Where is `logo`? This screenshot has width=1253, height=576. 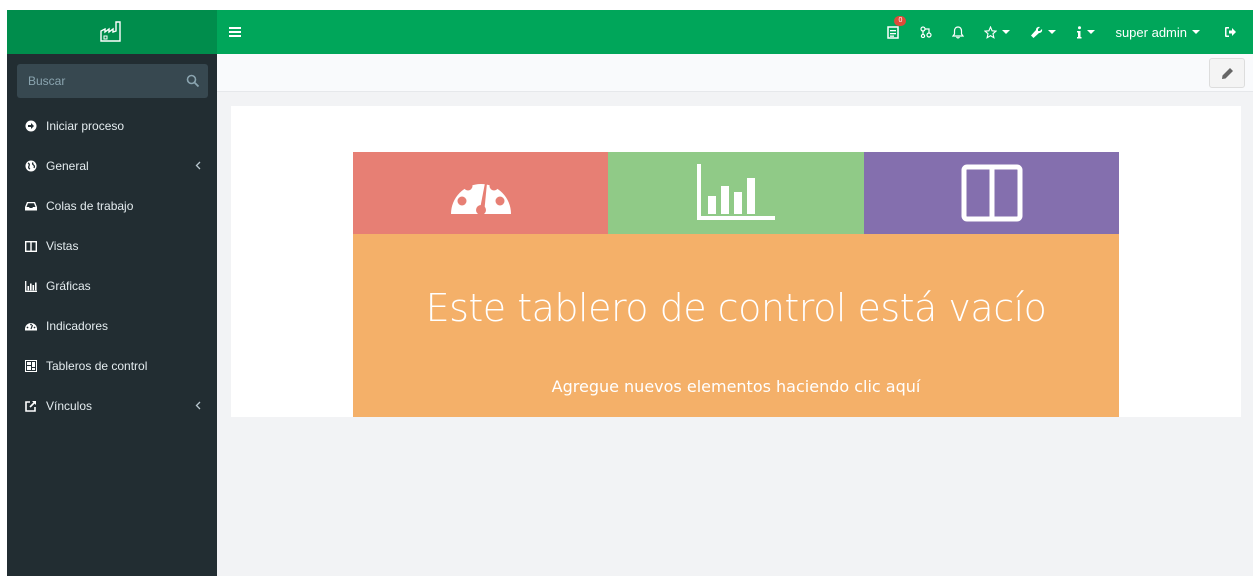 logo is located at coordinates (112, 32).